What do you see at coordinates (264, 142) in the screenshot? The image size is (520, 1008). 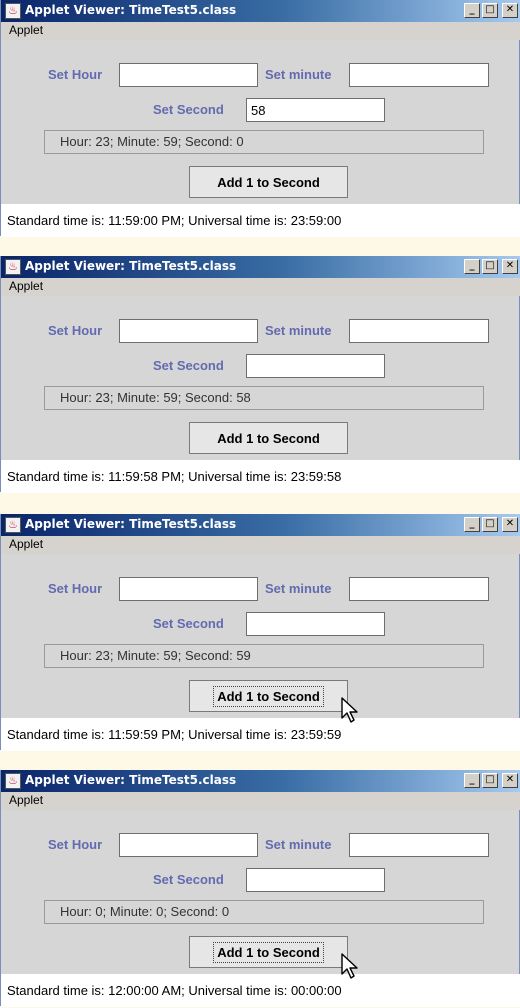 I see `time-output-field: Hour: 23; Minute: 59; Second: 0` at bounding box center [264, 142].